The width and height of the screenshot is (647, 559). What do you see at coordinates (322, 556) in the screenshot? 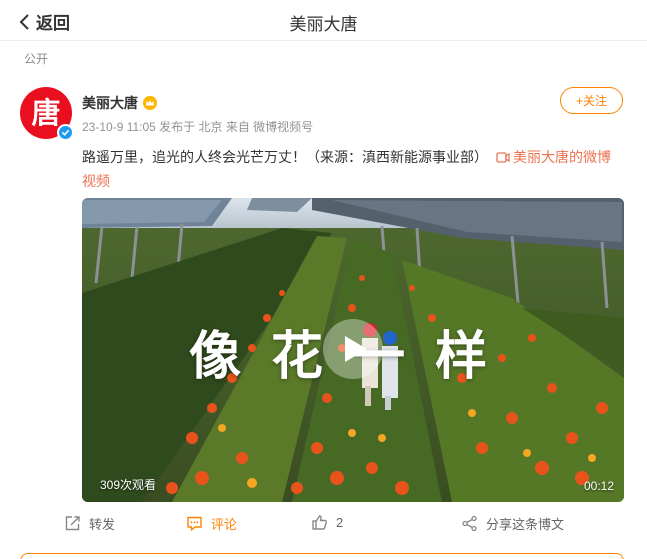
I see `next-card-edge` at bounding box center [322, 556].